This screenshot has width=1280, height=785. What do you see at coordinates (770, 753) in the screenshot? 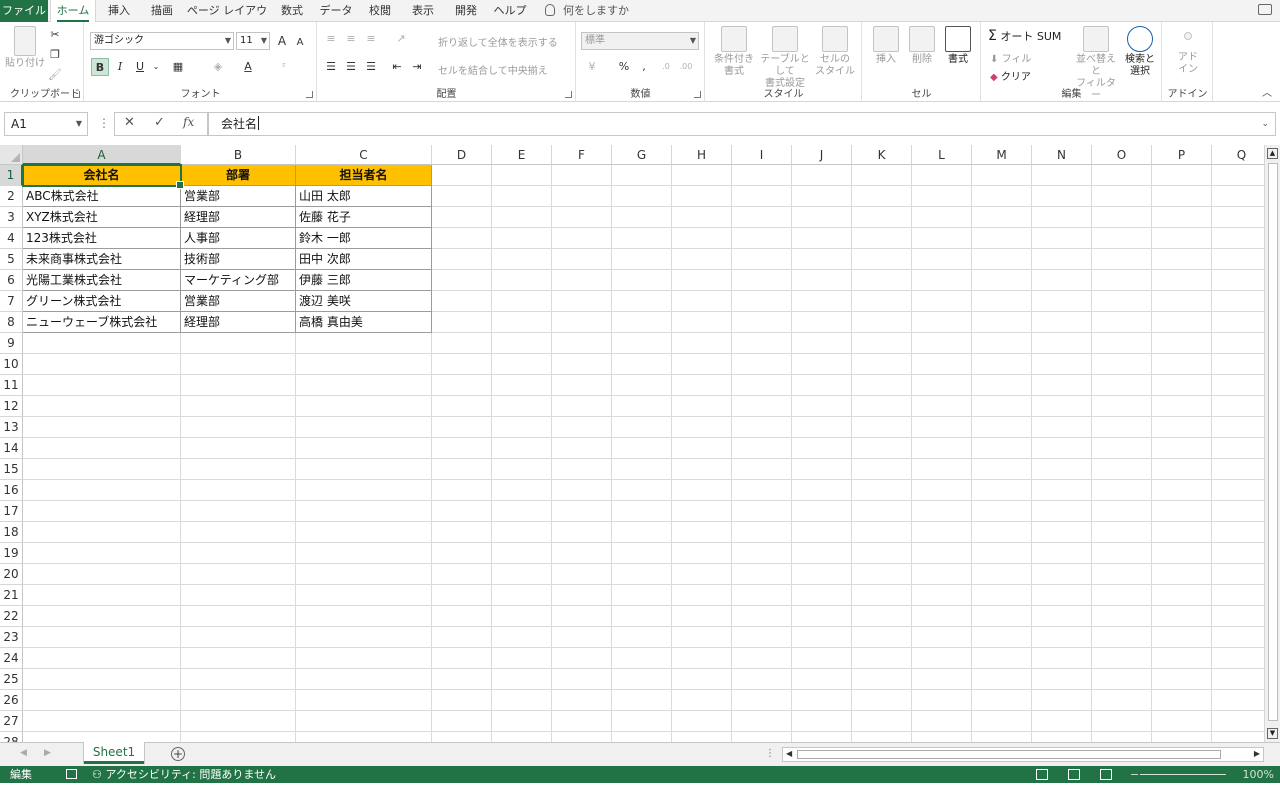
I see `scrollbar-split-handle: ⋮` at bounding box center [770, 753].